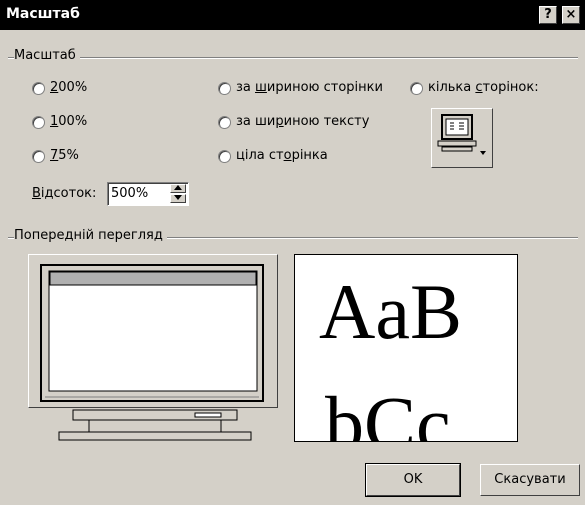 This screenshot has height=505, width=585. Describe the element at coordinates (292, 15) in the screenshot. I see `title-bar: Масштаб ? ×` at that location.